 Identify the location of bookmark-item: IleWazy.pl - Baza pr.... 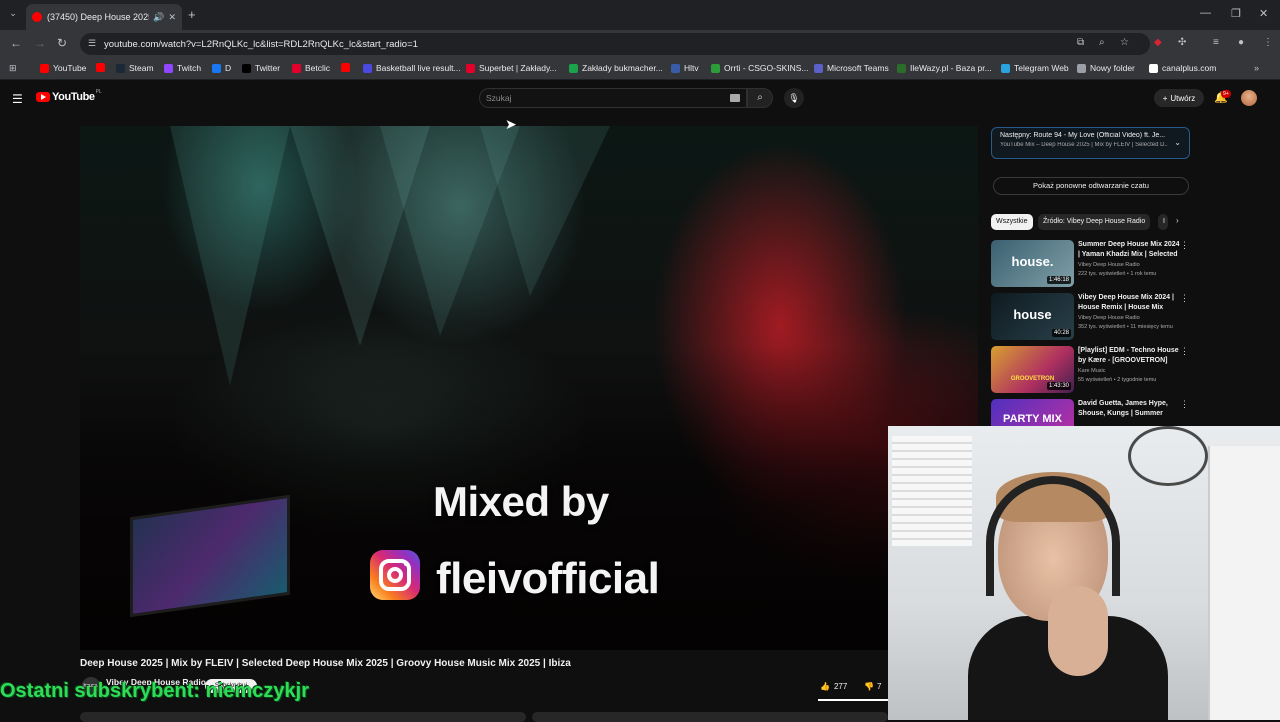
(944, 68).